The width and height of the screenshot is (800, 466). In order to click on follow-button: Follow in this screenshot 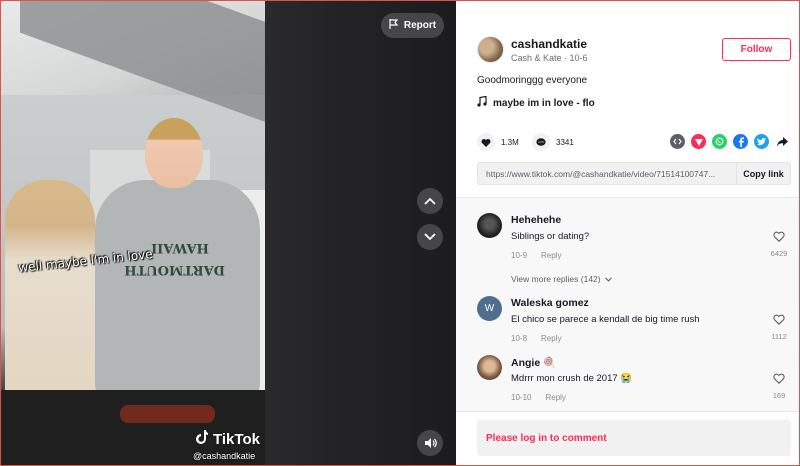, I will do `click(756, 49)`.